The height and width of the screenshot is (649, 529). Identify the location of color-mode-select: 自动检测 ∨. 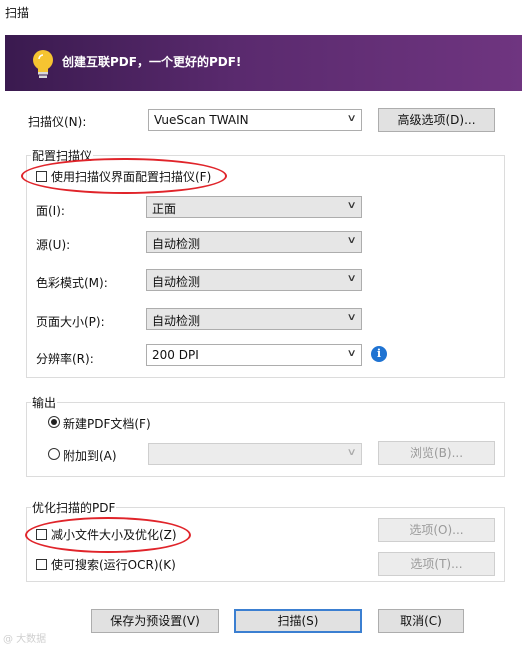
(254, 280).